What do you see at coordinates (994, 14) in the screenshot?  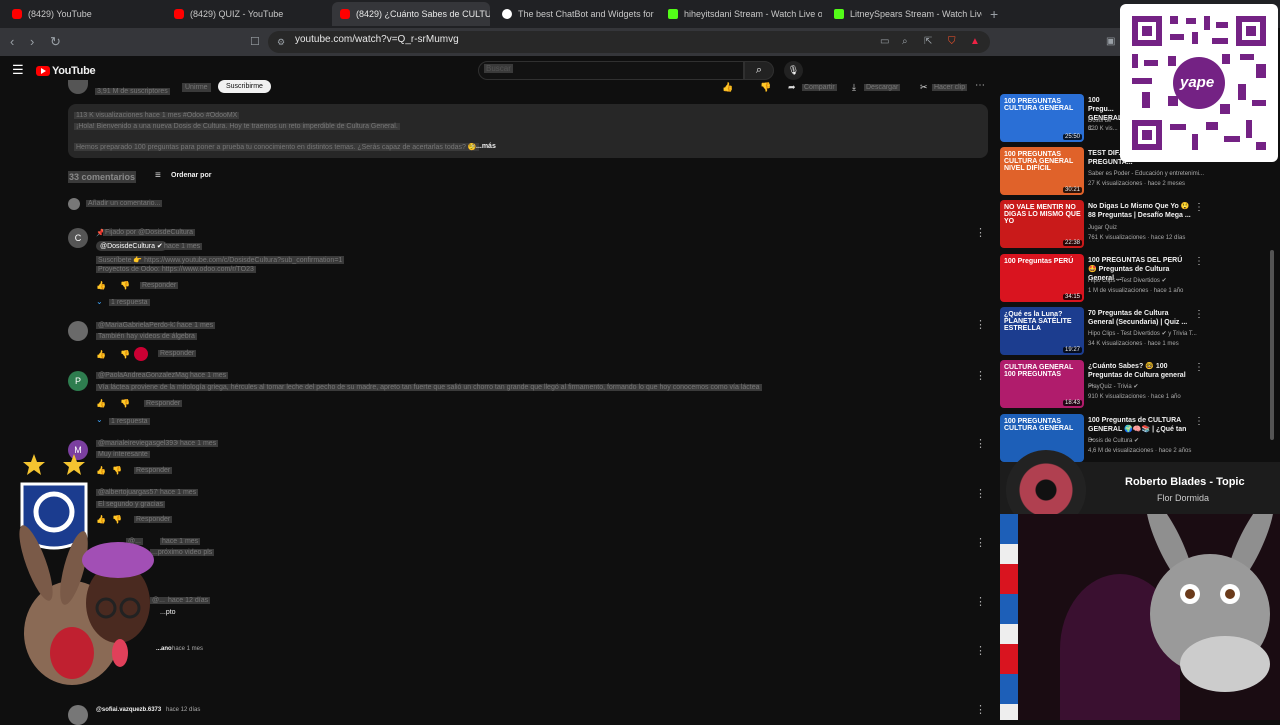 I see `new-tab-button: +` at bounding box center [994, 14].